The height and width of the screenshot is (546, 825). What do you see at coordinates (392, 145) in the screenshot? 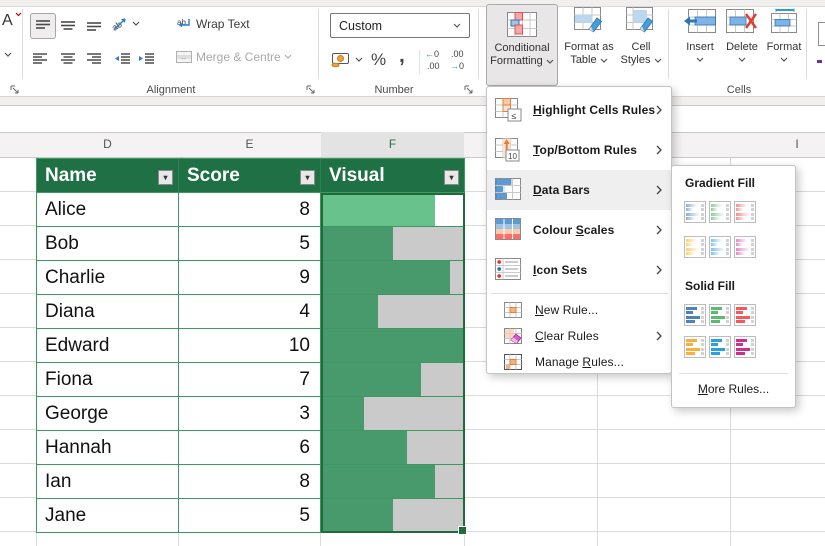
I see `column-header-F: F` at bounding box center [392, 145].